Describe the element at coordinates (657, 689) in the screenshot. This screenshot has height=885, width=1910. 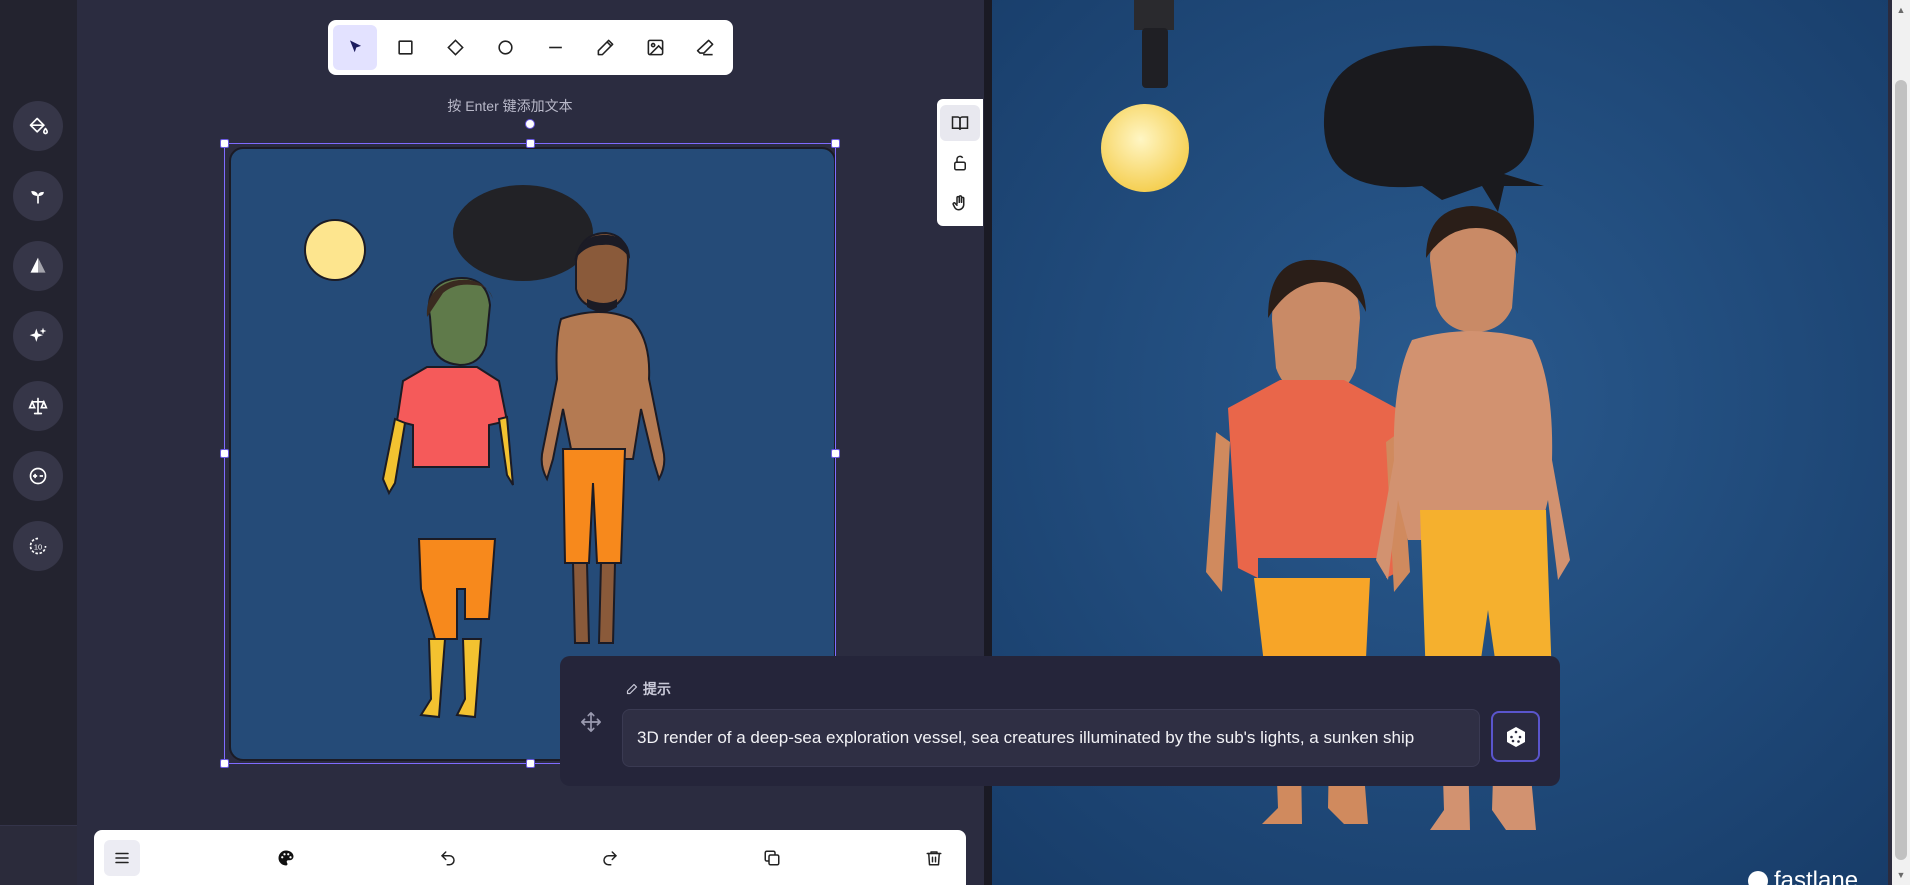
I see `prompt-title-label: 提示` at that location.